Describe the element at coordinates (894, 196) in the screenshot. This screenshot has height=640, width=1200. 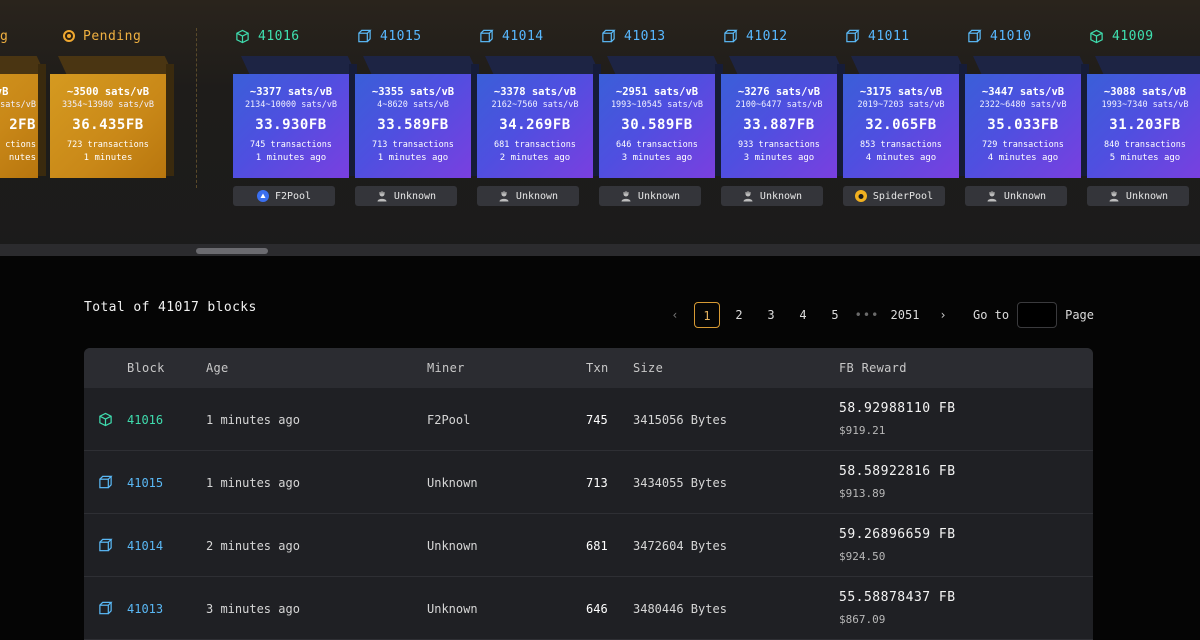
I see `miner-badge: SpiderPool` at that location.